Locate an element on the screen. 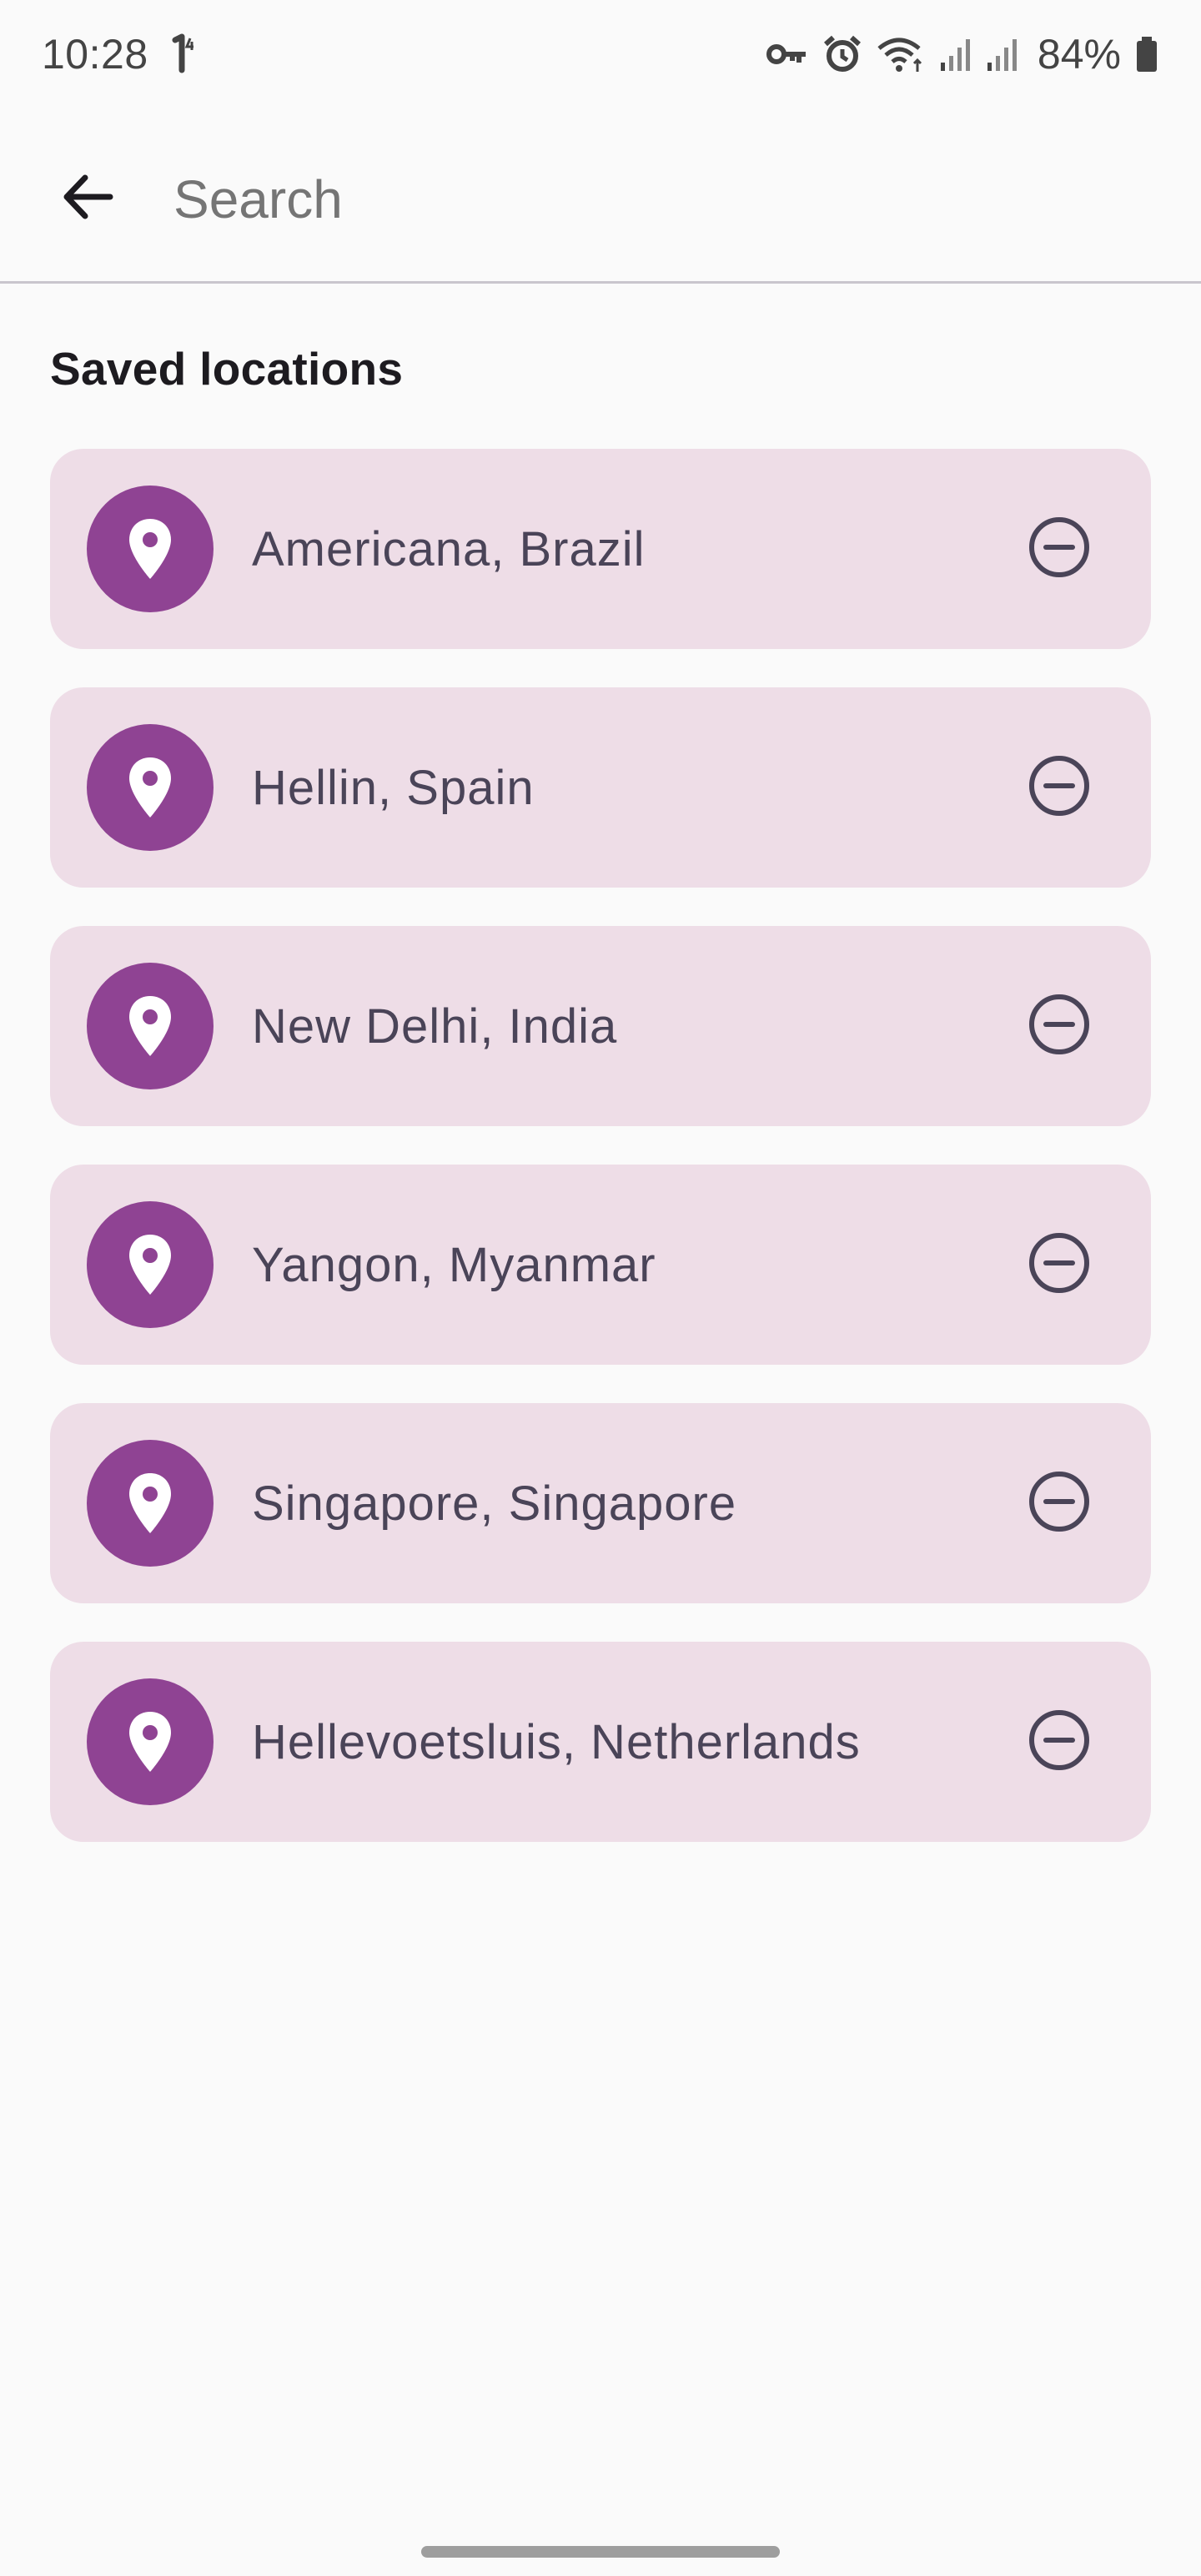  search-bar is located at coordinates (601, 200).